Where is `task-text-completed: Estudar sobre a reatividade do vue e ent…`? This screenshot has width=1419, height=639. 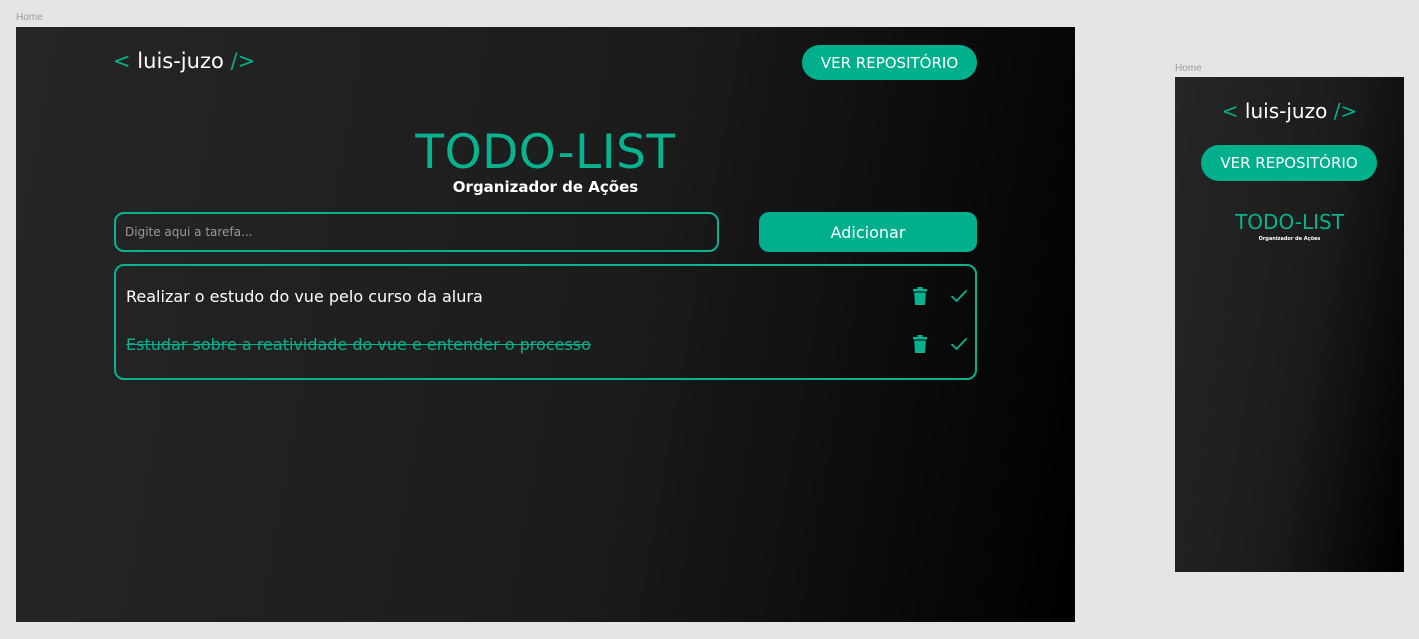
task-text-completed: Estudar sobre a reatividade do vue e ent… is located at coordinates (358, 344).